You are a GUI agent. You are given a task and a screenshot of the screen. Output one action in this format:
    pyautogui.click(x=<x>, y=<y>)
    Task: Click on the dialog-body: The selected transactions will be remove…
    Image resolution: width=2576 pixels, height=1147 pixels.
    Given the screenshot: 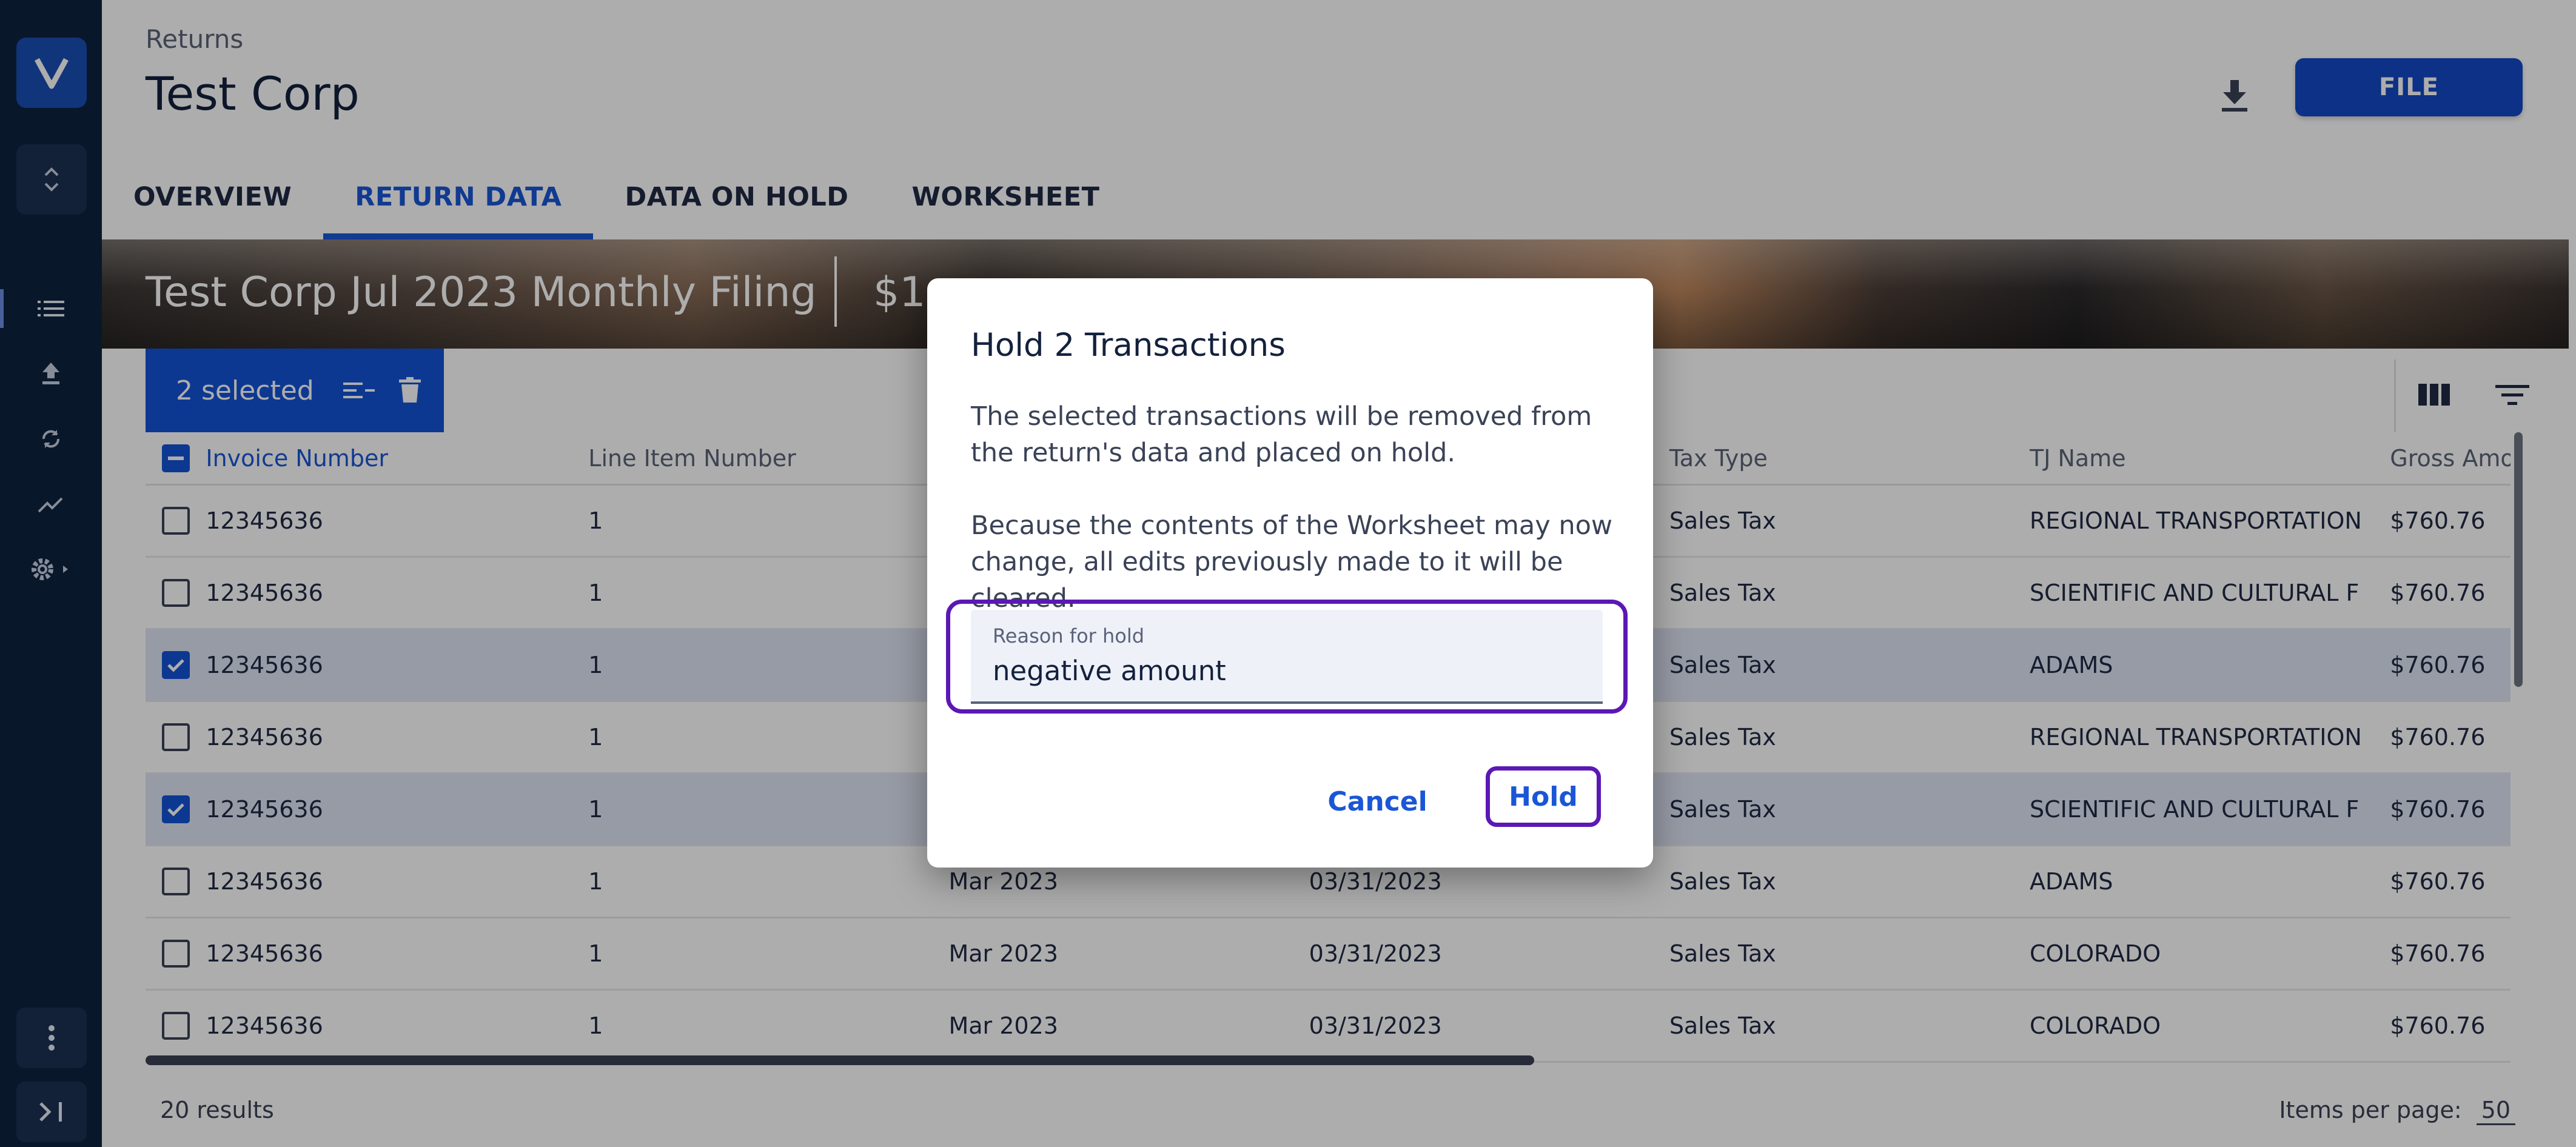 What is the action you would take?
    pyautogui.click(x=1292, y=508)
    